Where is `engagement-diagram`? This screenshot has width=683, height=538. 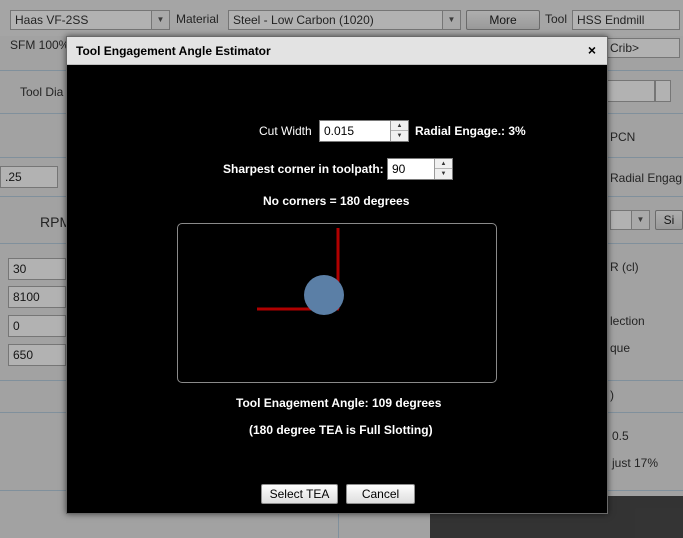
engagement-diagram is located at coordinates (300, 271).